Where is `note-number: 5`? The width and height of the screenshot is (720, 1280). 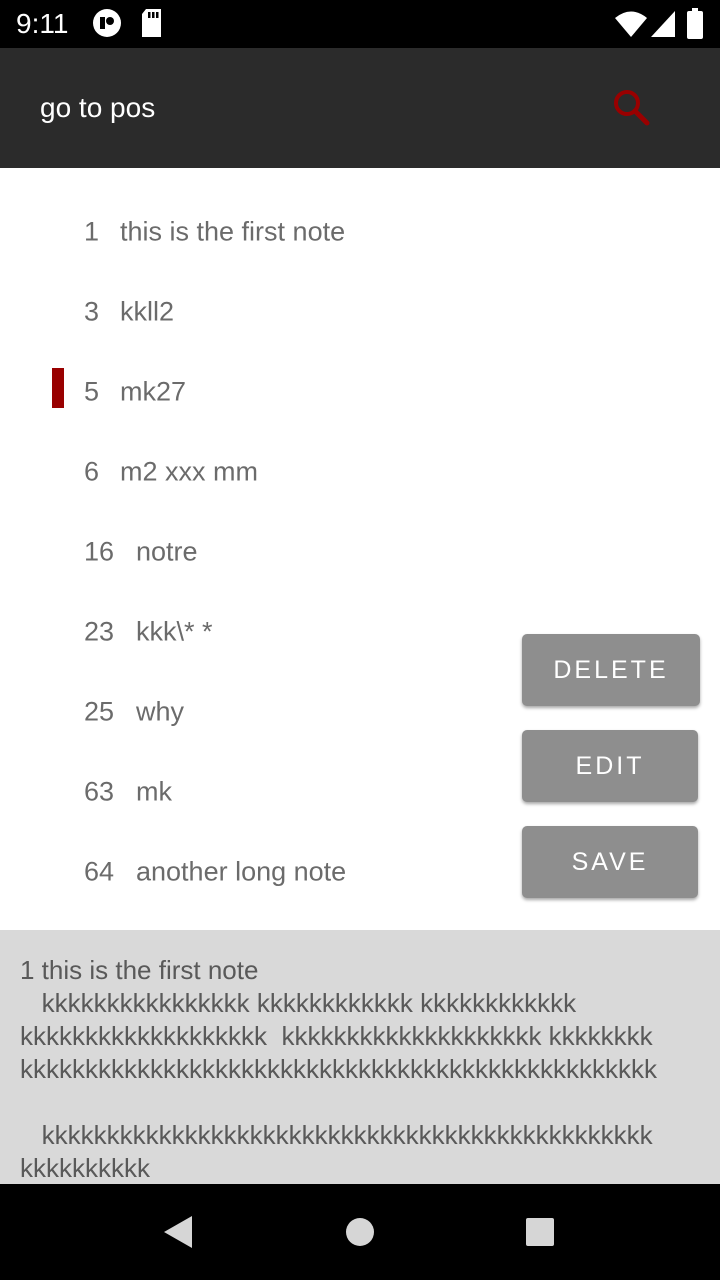
note-number: 5 is located at coordinates (92, 391).